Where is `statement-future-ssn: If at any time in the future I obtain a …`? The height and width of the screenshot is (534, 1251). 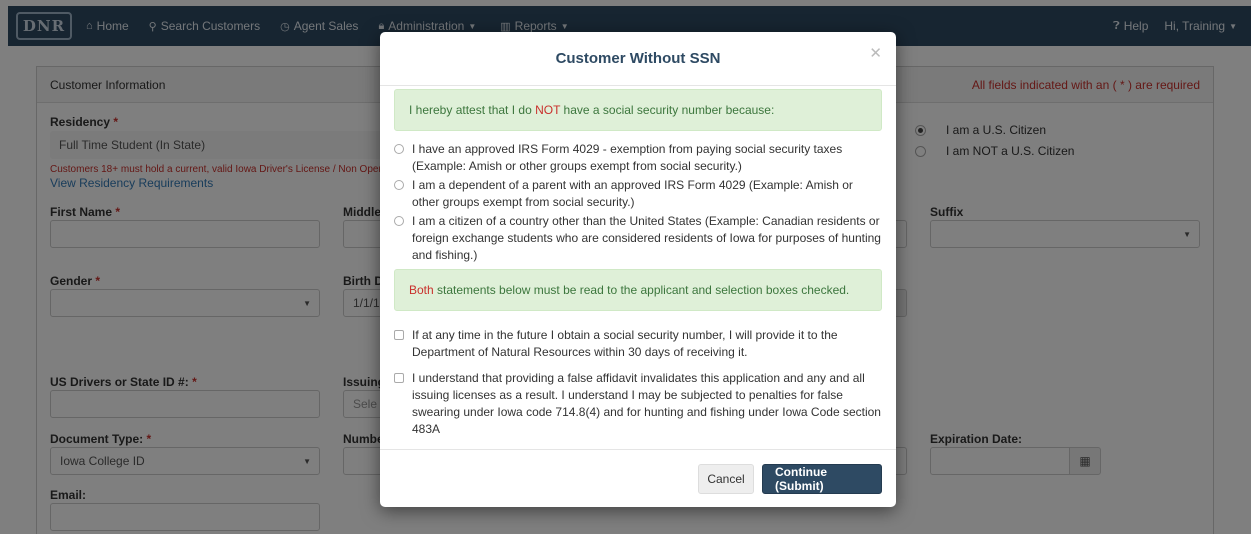
statement-future-ssn: If at any time in the future I obtain a … is located at coordinates (638, 344).